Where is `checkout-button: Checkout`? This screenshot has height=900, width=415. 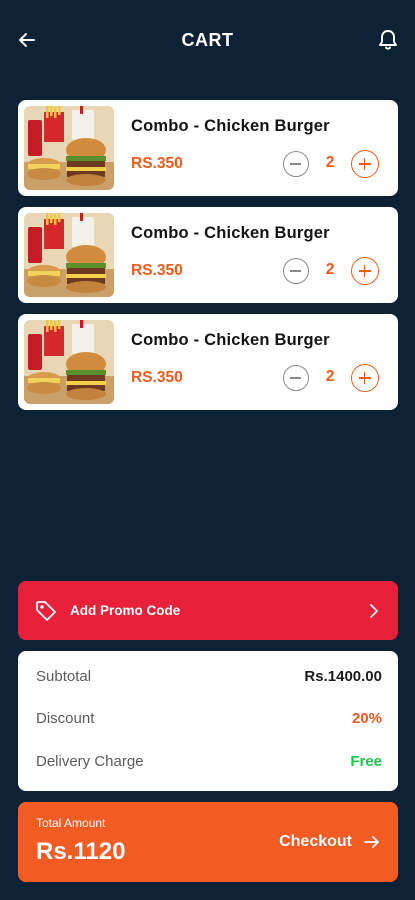
checkout-button: Checkout is located at coordinates (330, 842).